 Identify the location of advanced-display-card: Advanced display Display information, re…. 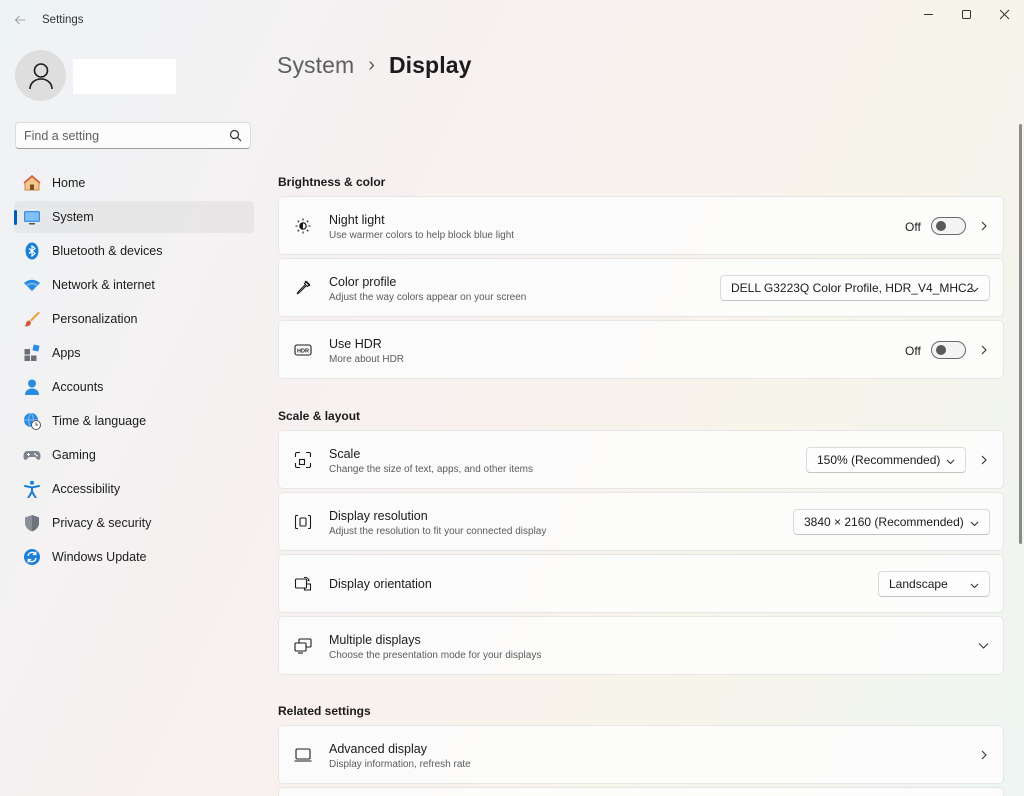
(641, 754).